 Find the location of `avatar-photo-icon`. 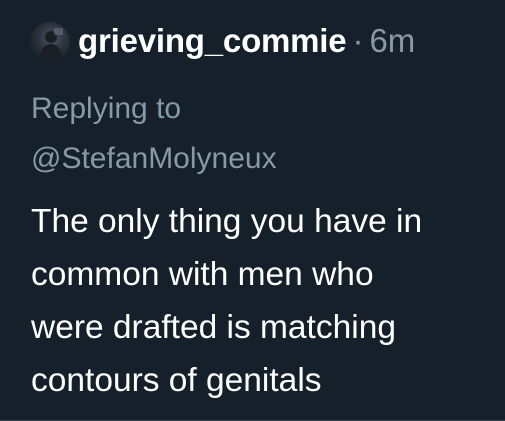

avatar-photo-icon is located at coordinates (51, 45).